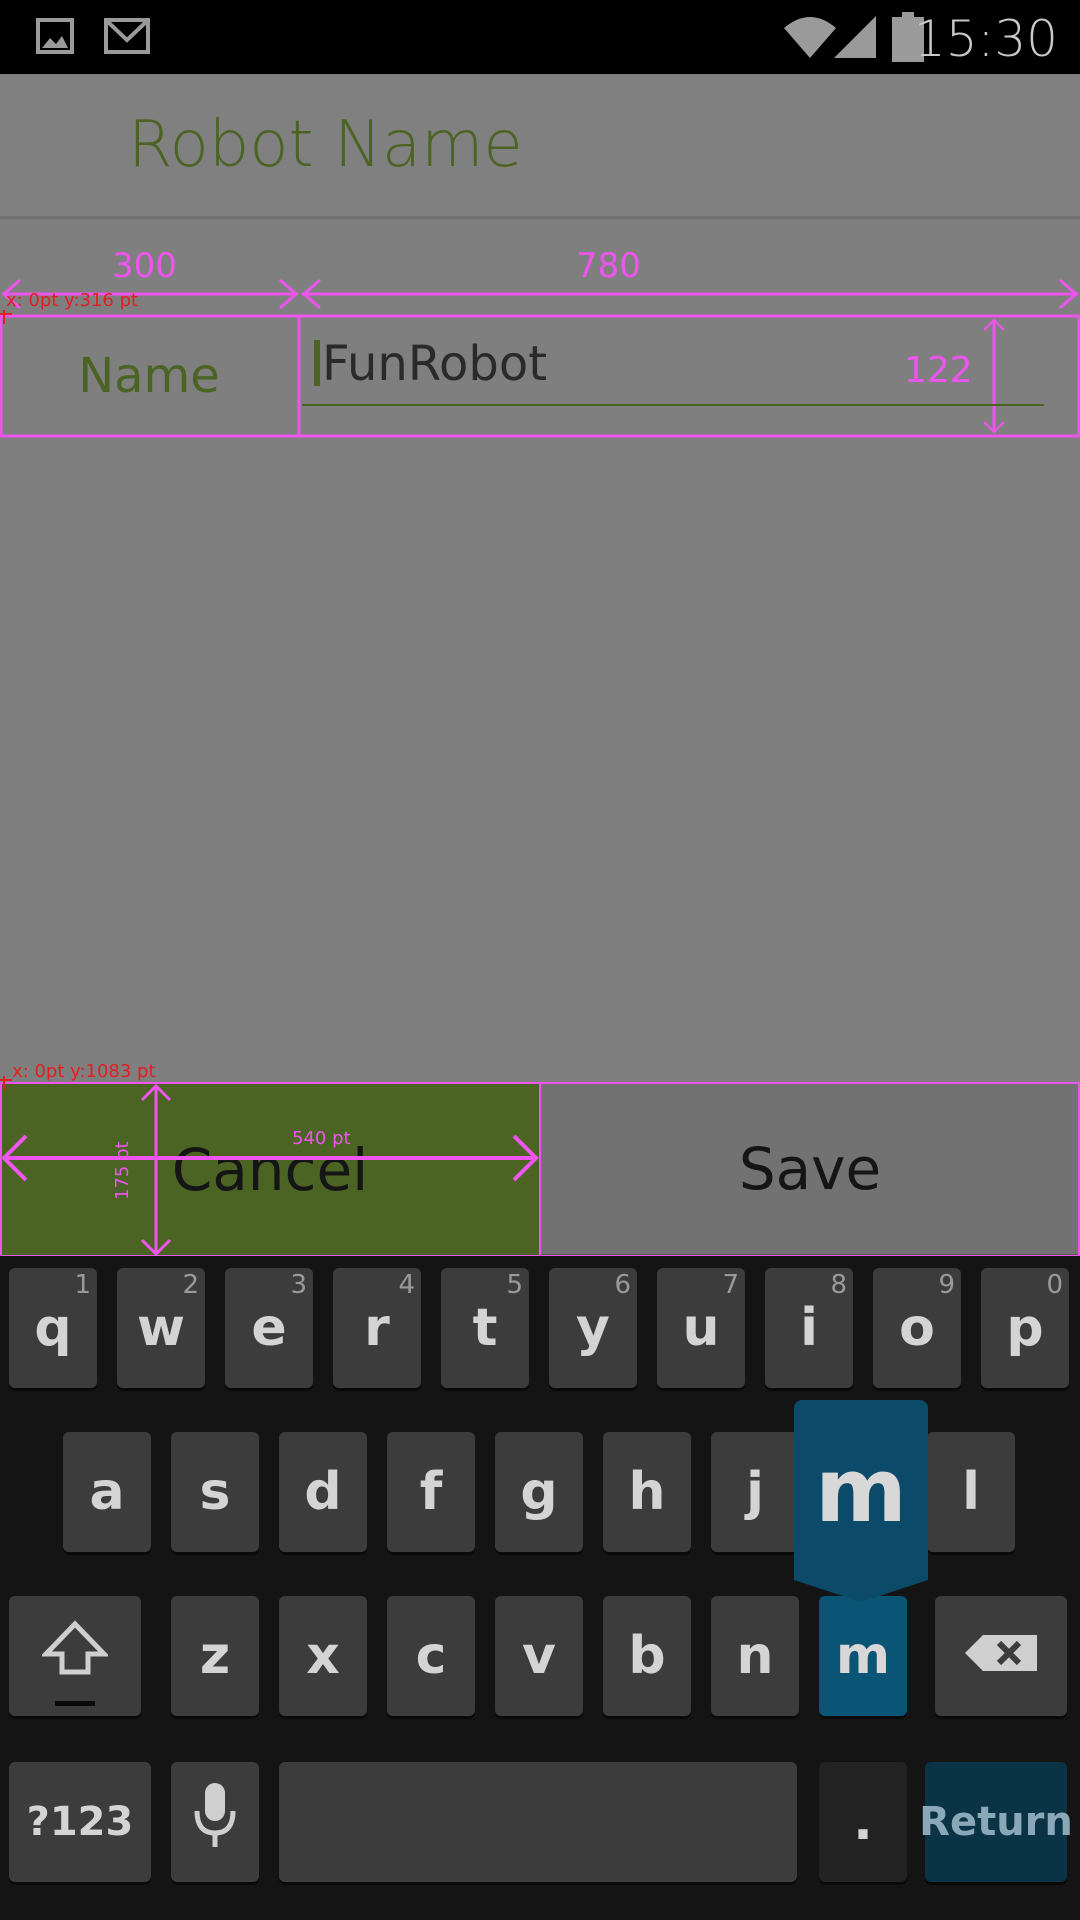  What do you see at coordinates (406, 1285) in the screenshot?
I see `key-hint: 4` at bounding box center [406, 1285].